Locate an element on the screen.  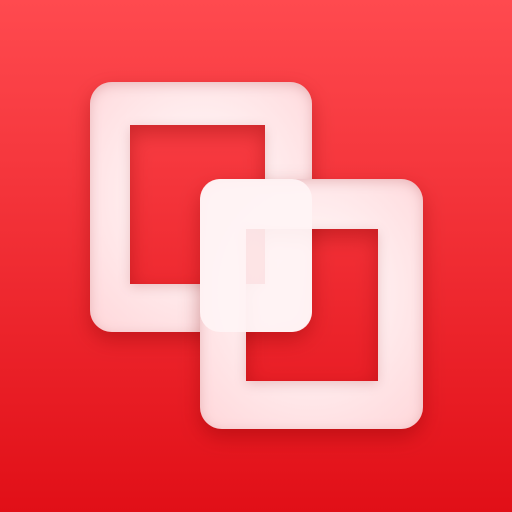
overlap-block is located at coordinates (256, 255).